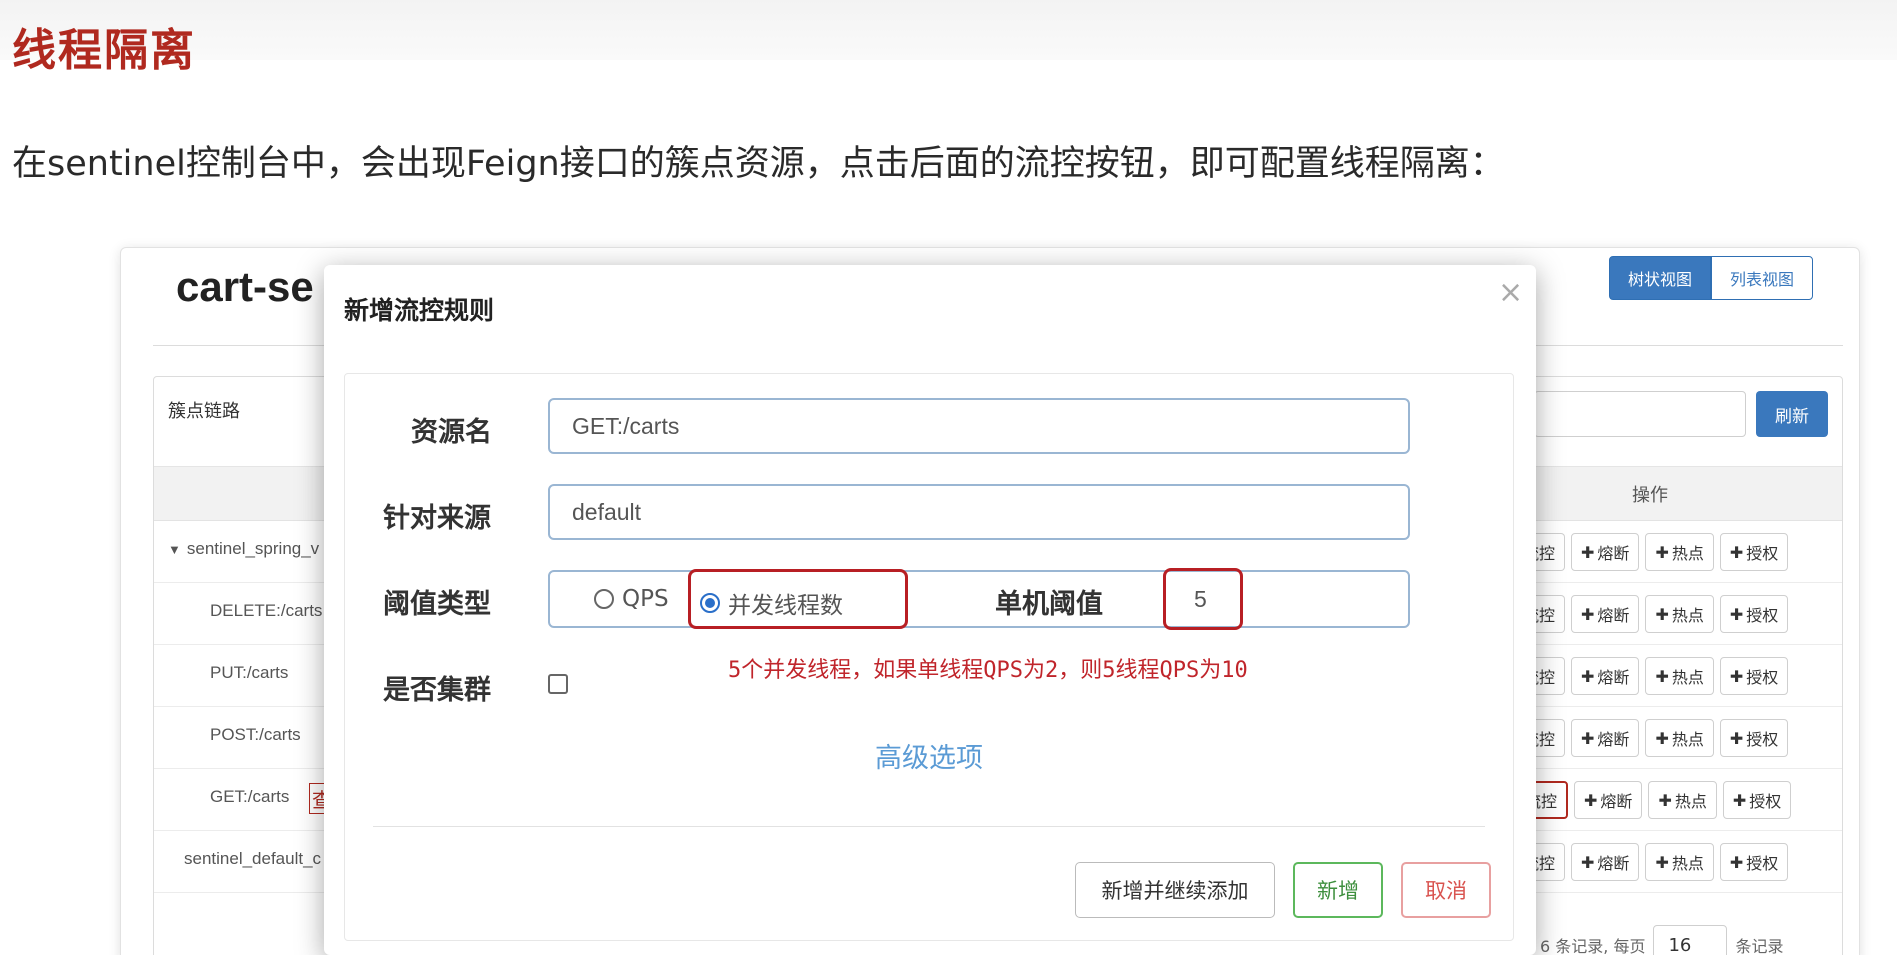  I want to click on list-view-button: 列表视图, so click(1762, 278).